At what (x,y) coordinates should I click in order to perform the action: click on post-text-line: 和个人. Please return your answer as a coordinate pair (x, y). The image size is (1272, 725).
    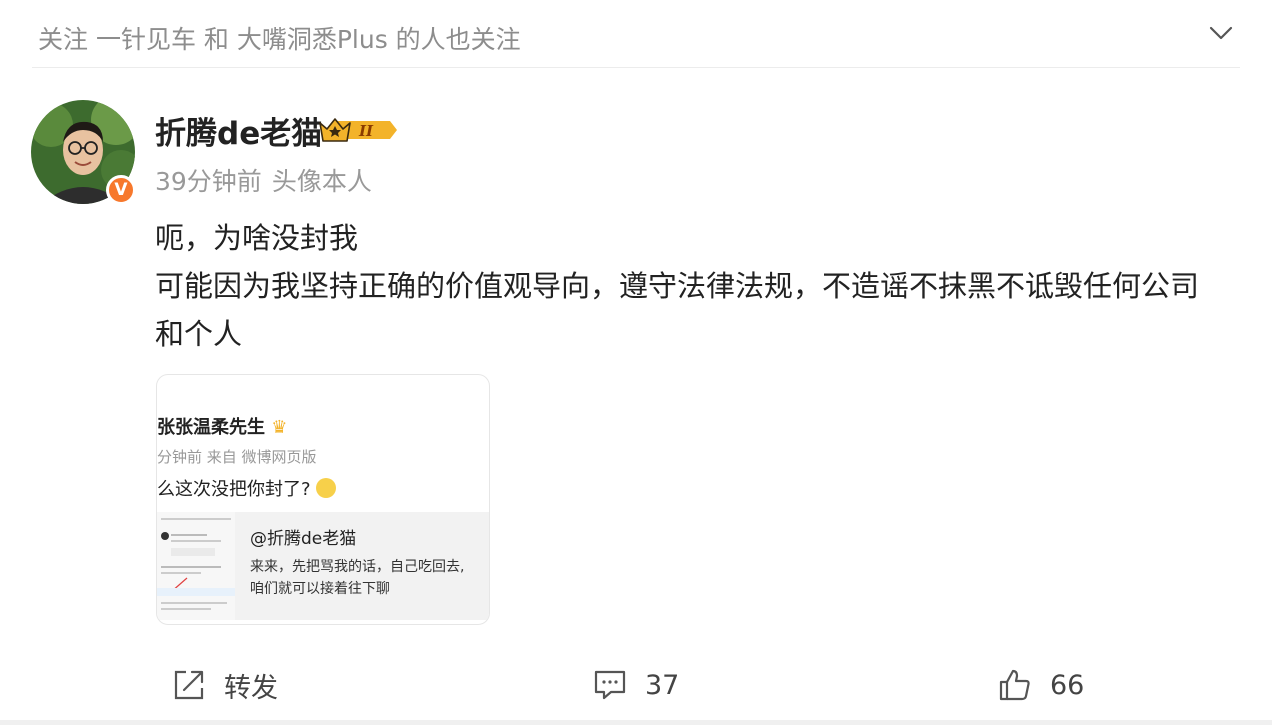
    Looking at the image, I should click on (199, 334).